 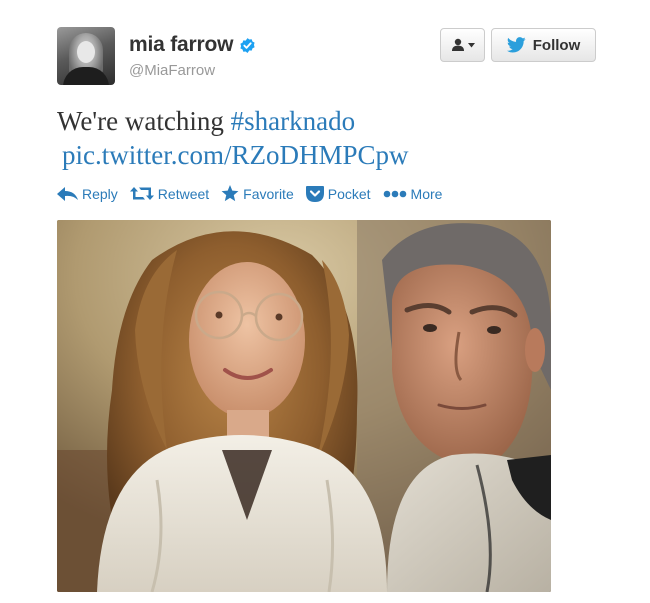 What do you see at coordinates (181, 45) in the screenshot?
I see `display-name: mia farrow` at bounding box center [181, 45].